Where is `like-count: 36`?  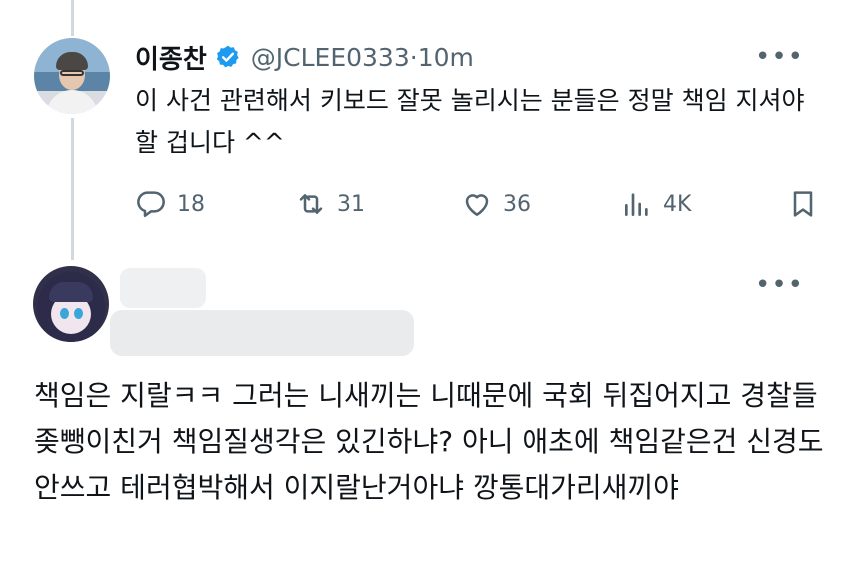 like-count: 36 is located at coordinates (517, 204).